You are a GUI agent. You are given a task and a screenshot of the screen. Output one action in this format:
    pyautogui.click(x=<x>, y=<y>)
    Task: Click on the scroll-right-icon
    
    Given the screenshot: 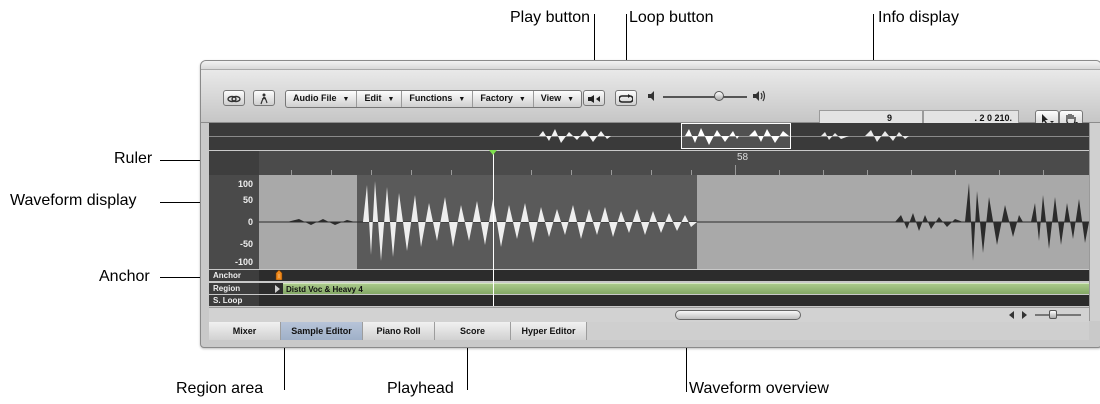 What is the action you would take?
    pyautogui.click(x=1024, y=315)
    